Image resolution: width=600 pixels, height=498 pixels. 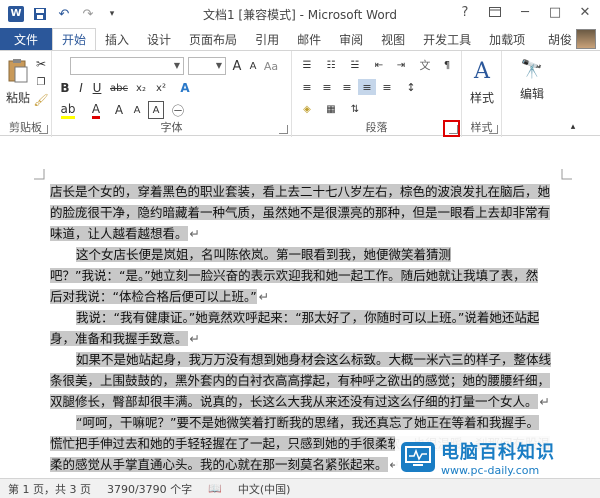 What do you see at coordinates (149, 489) in the screenshot?
I see `word-count: 3790/3790 个字` at bounding box center [149, 489].